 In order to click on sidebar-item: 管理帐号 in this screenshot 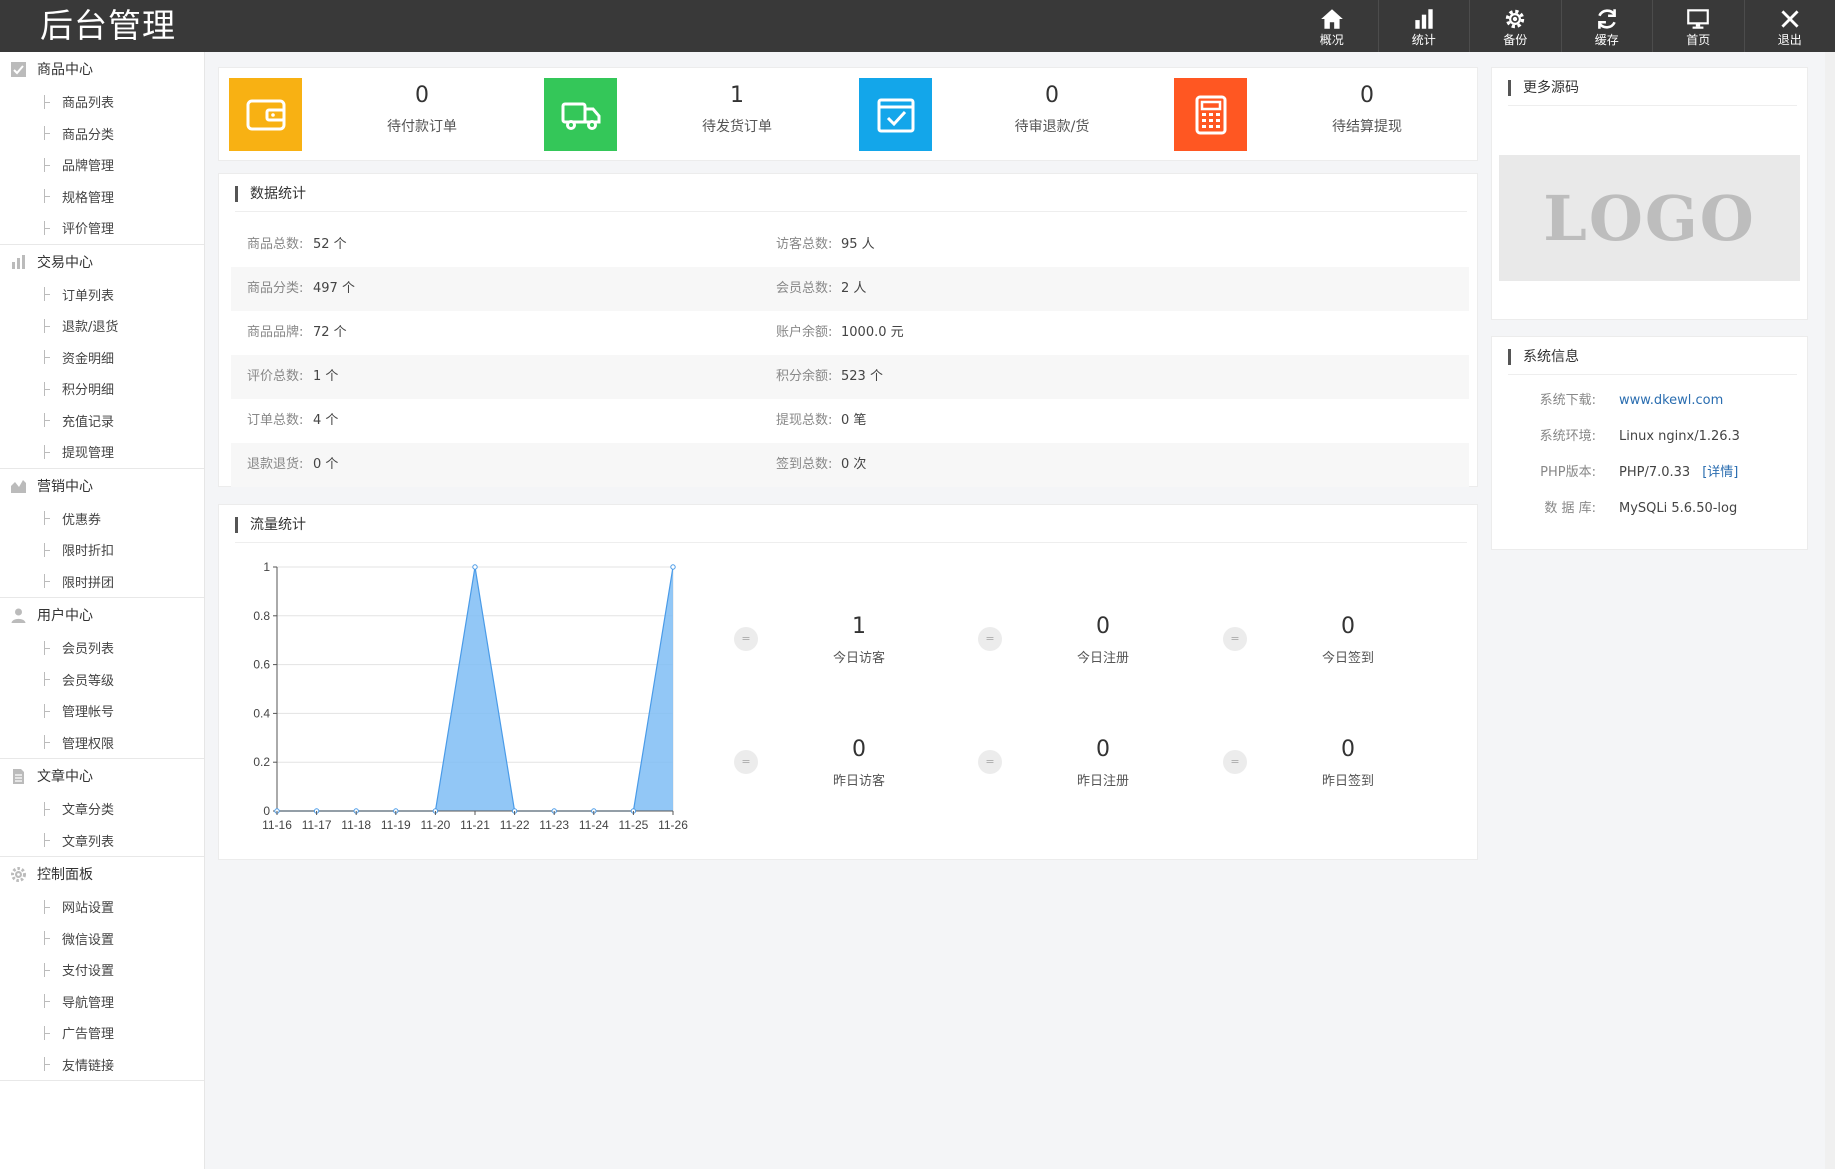, I will do `click(102, 711)`.